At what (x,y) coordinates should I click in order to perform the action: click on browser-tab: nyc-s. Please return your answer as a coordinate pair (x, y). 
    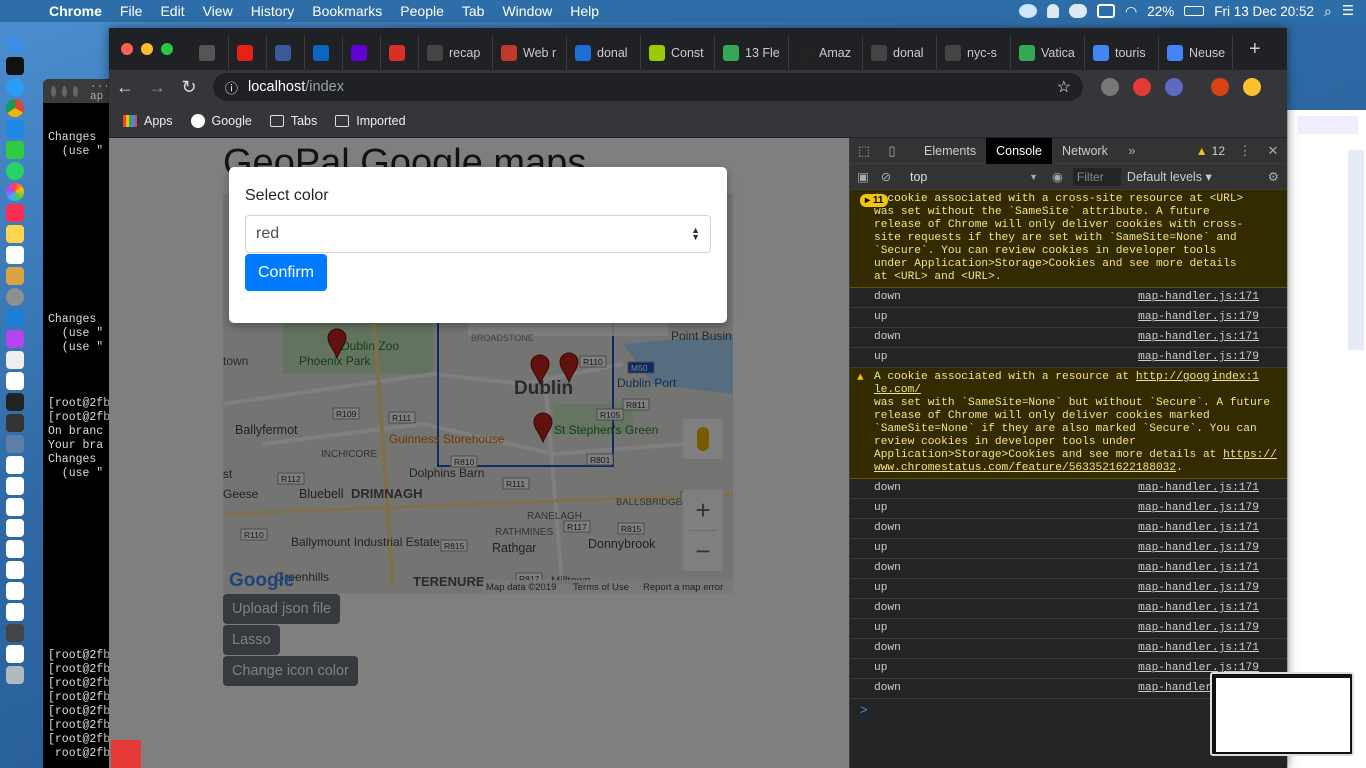
    Looking at the image, I should click on (974, 53).